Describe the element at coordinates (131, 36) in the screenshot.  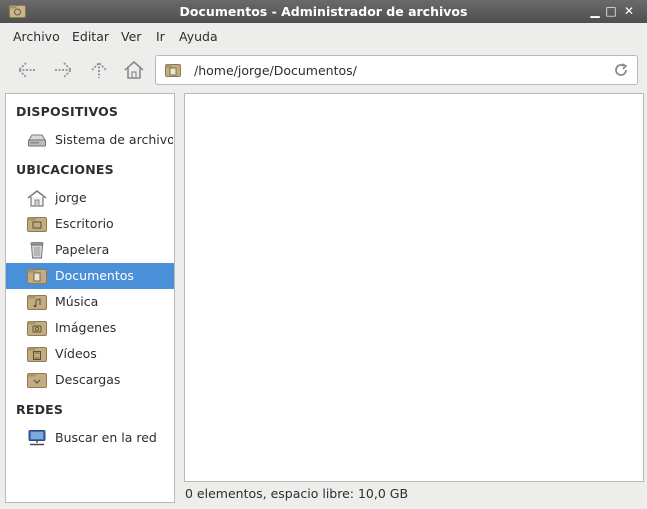
I see `menu-ver: Ver` at that location.